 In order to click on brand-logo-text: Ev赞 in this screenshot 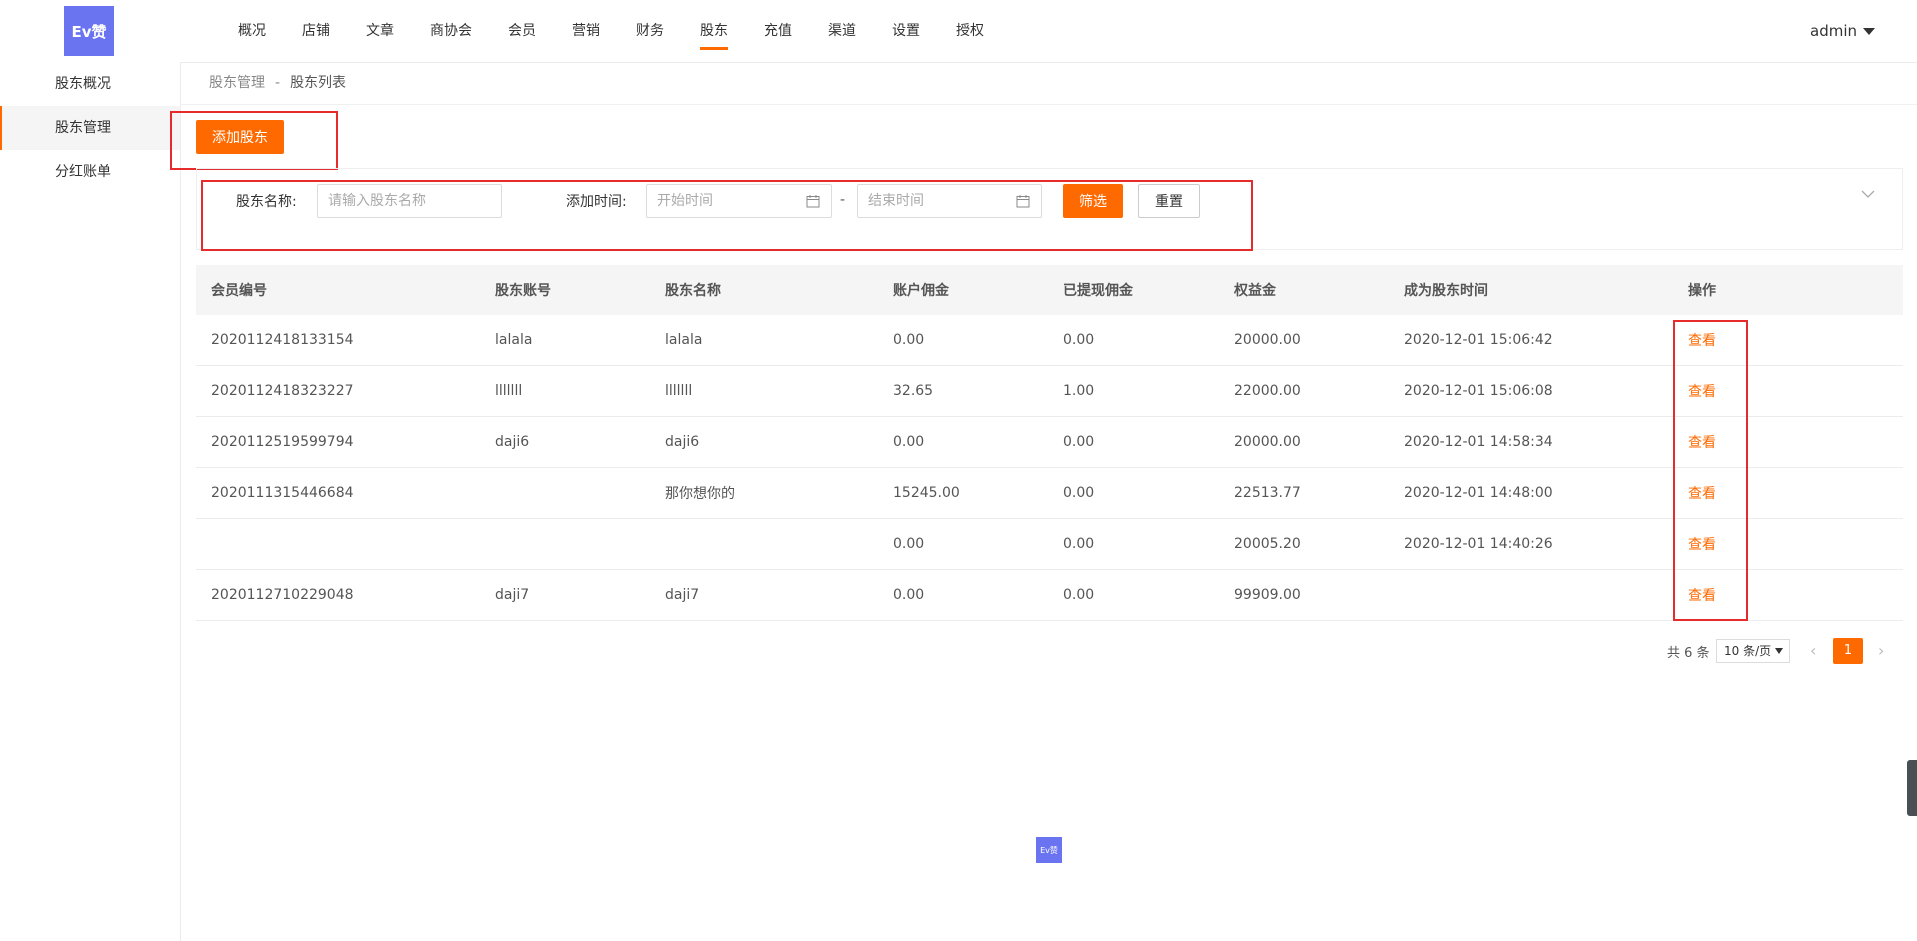, I will do `click(89, 31)`.